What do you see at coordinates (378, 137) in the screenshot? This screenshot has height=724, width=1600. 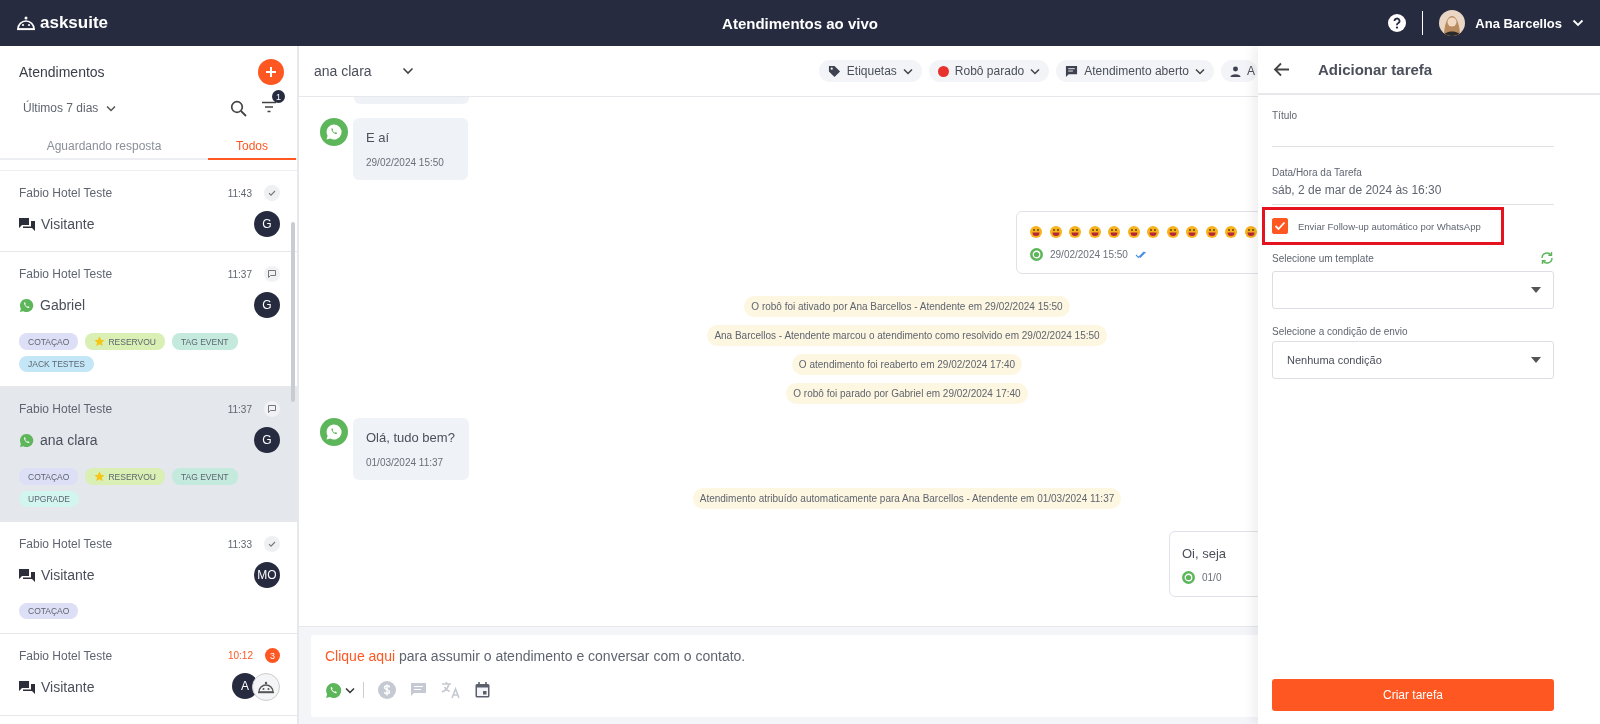 I see `message-text: E aí` at bounding box center [378, 137].